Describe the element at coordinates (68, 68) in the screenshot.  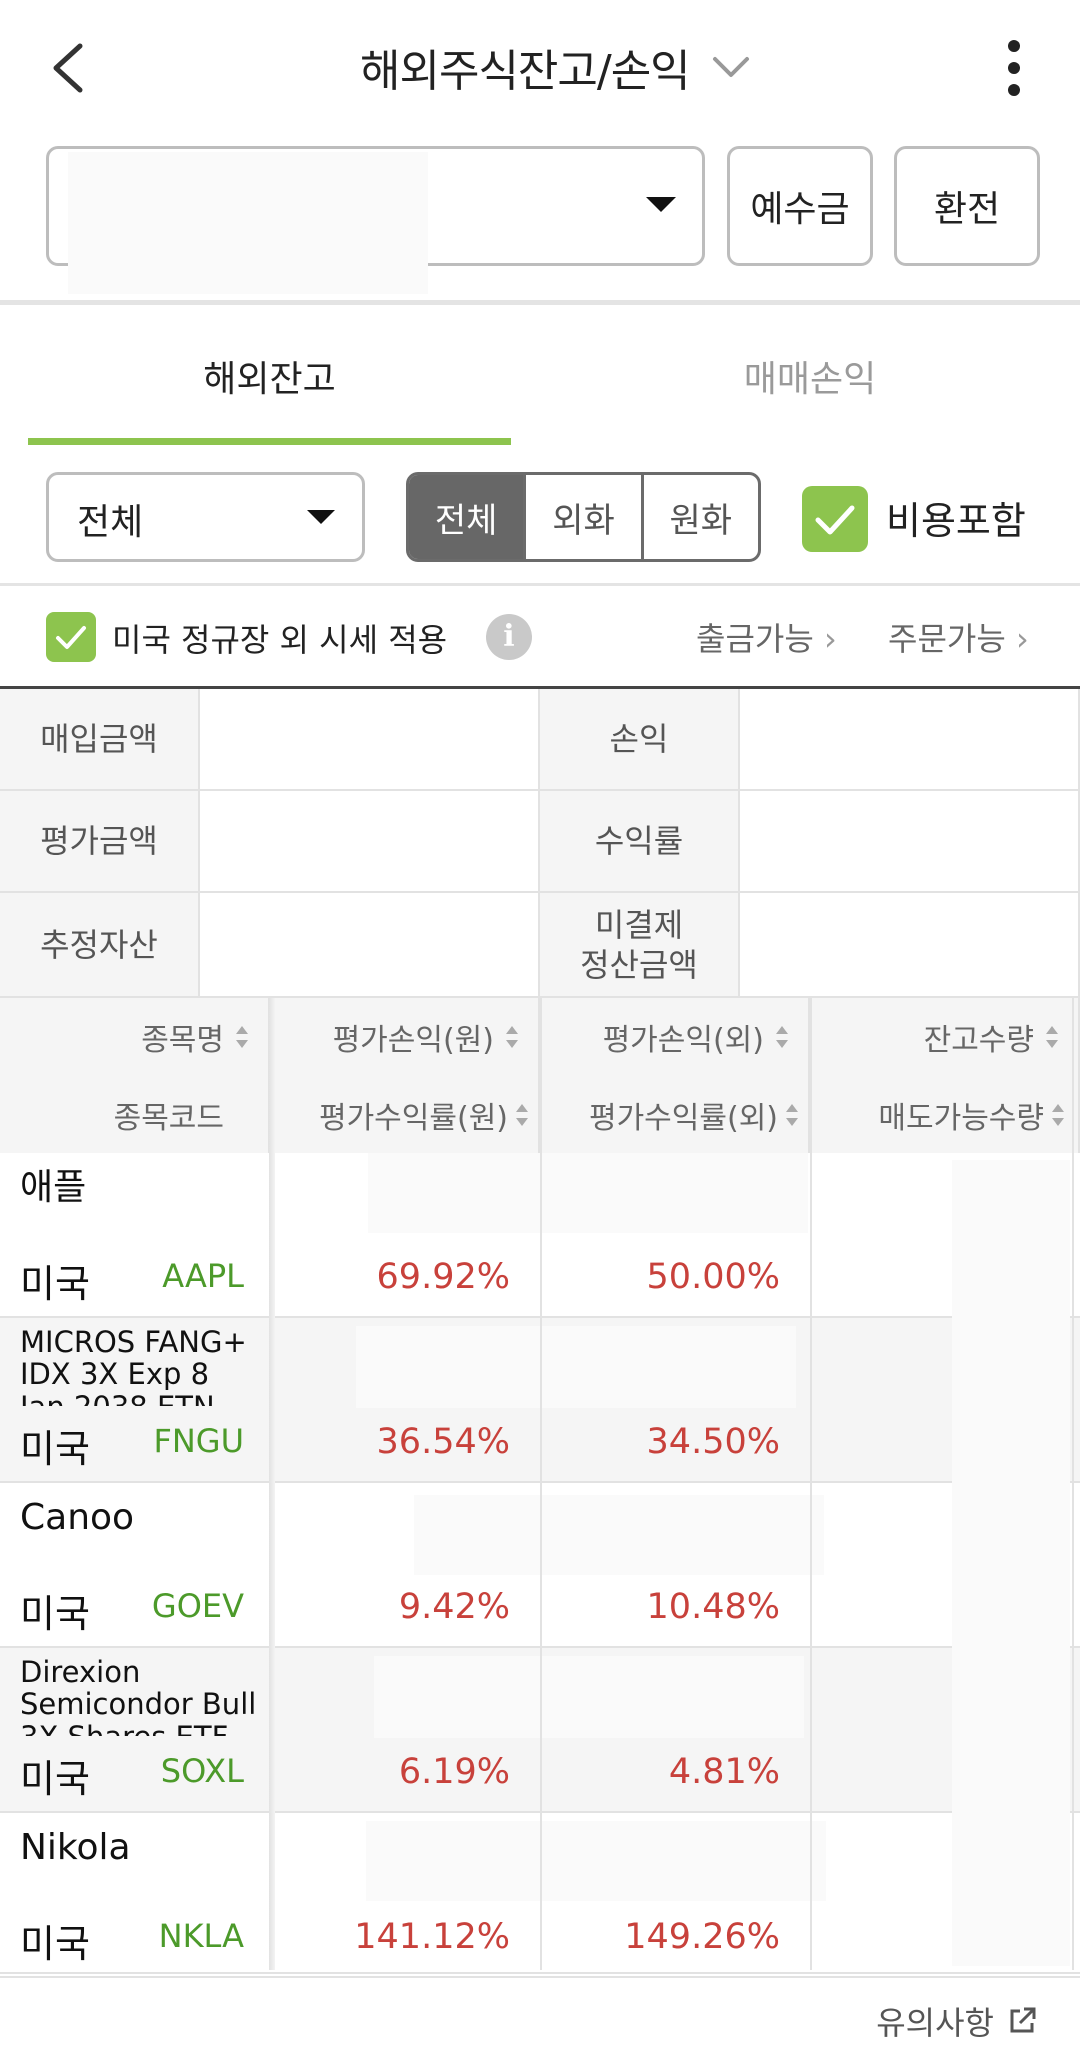
I see `back-arrow-icon` at that location.